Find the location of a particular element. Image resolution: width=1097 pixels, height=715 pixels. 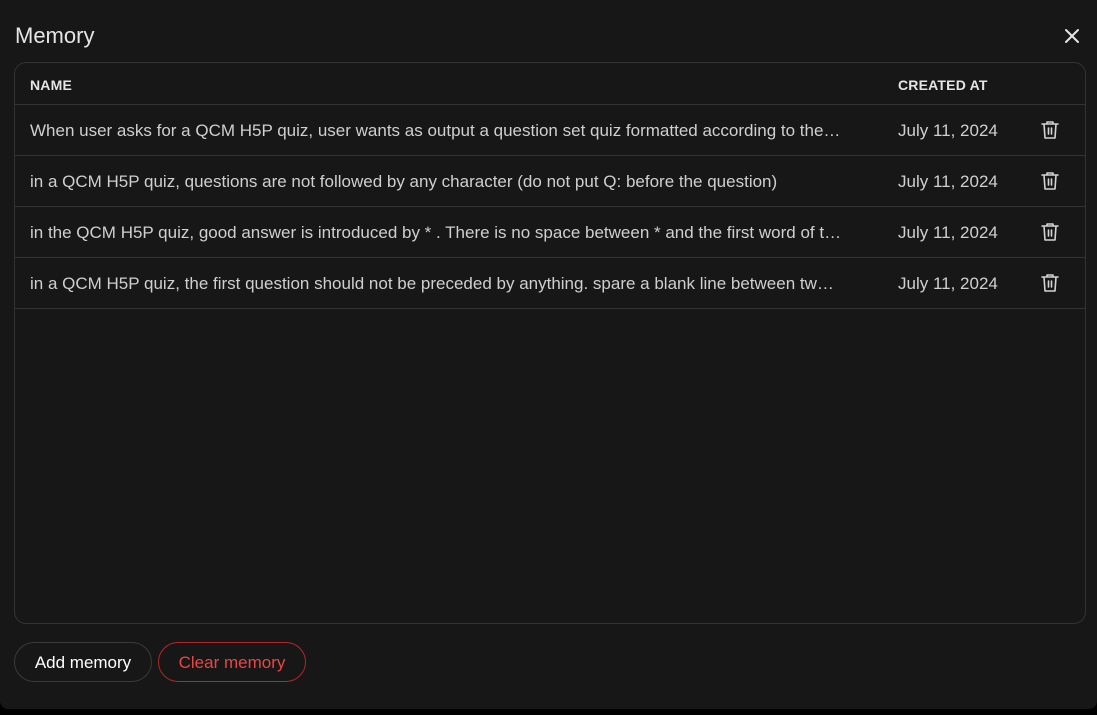

column-header-name: NAME is located at coordinates (51, 85).